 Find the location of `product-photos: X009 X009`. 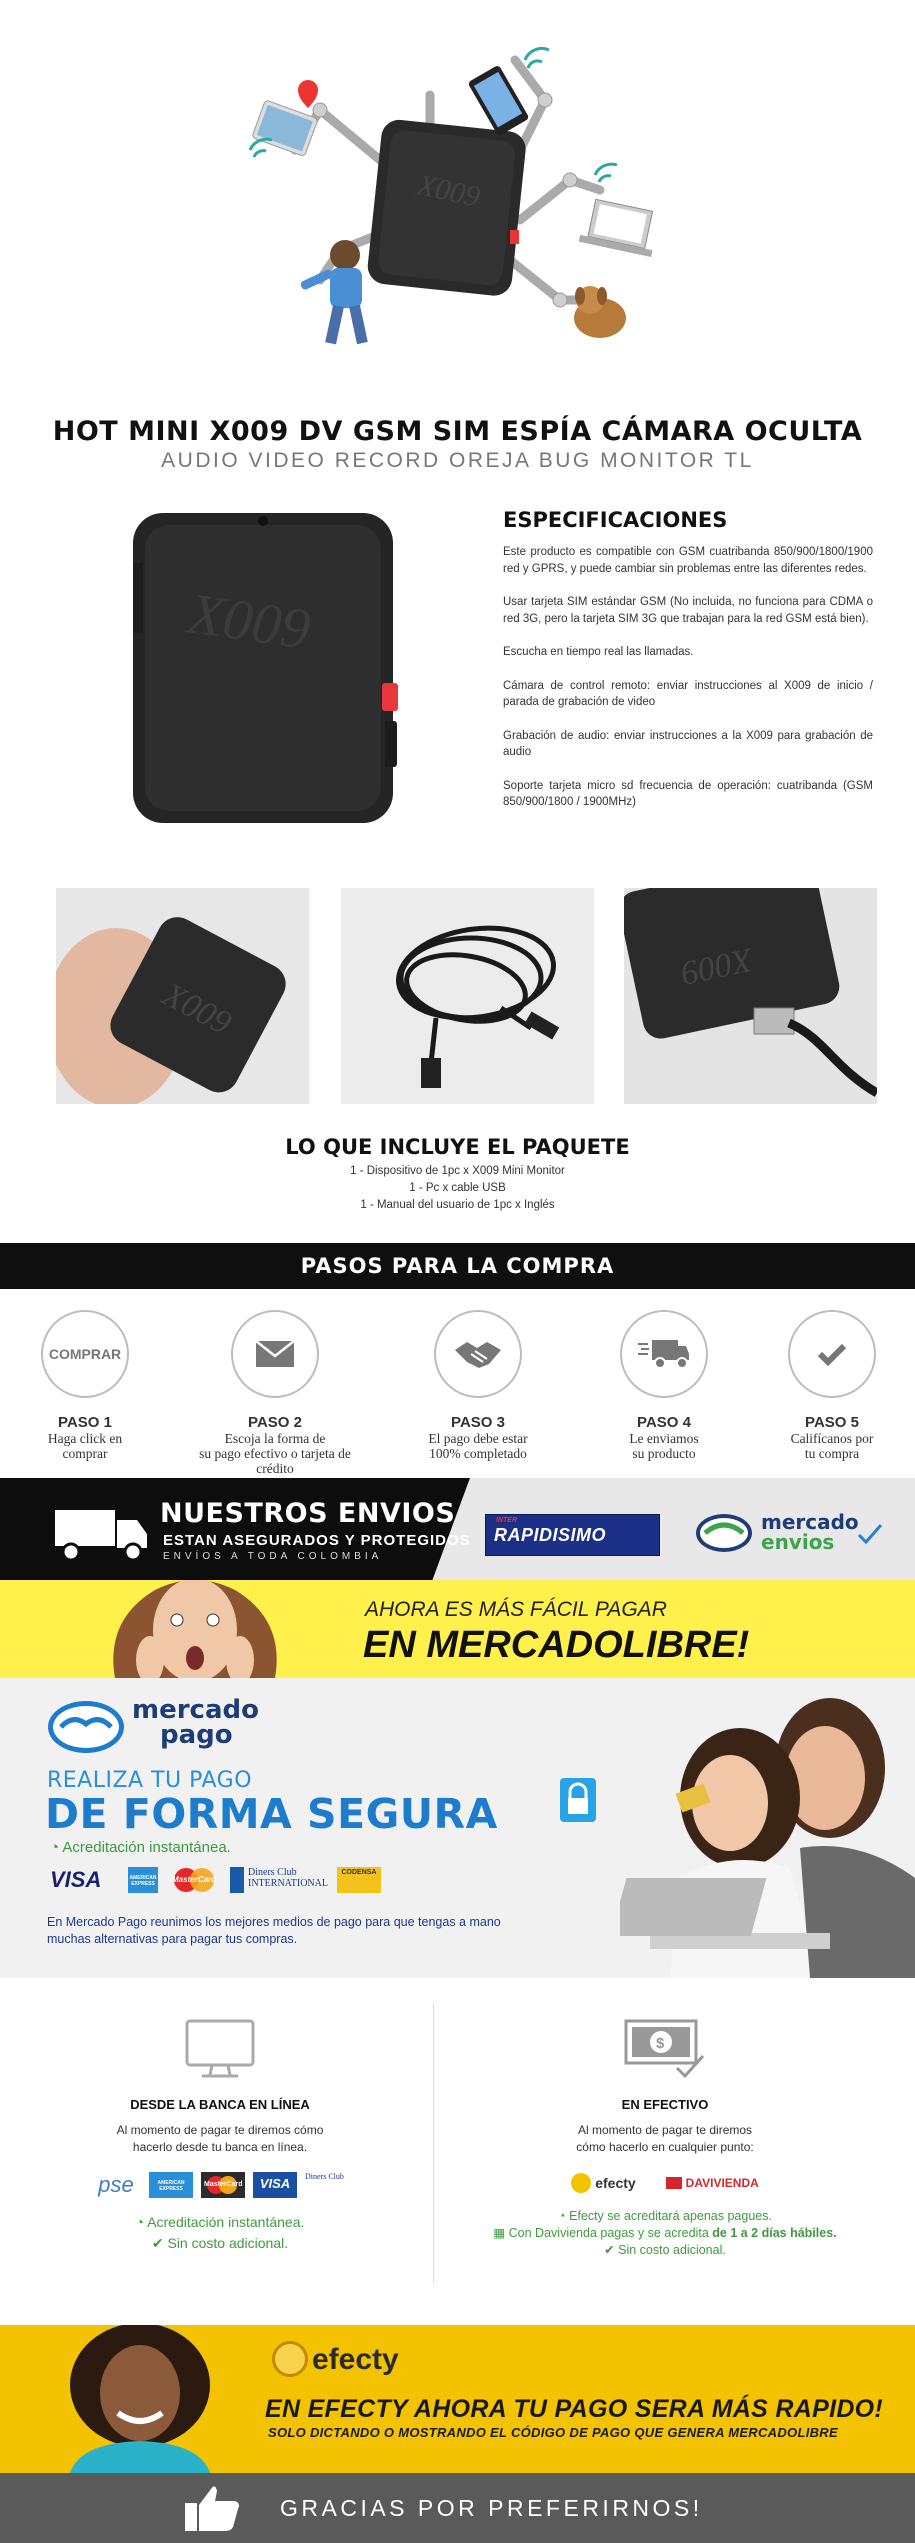

product-photos: X009 X009 is located at coordinates (457, 997).